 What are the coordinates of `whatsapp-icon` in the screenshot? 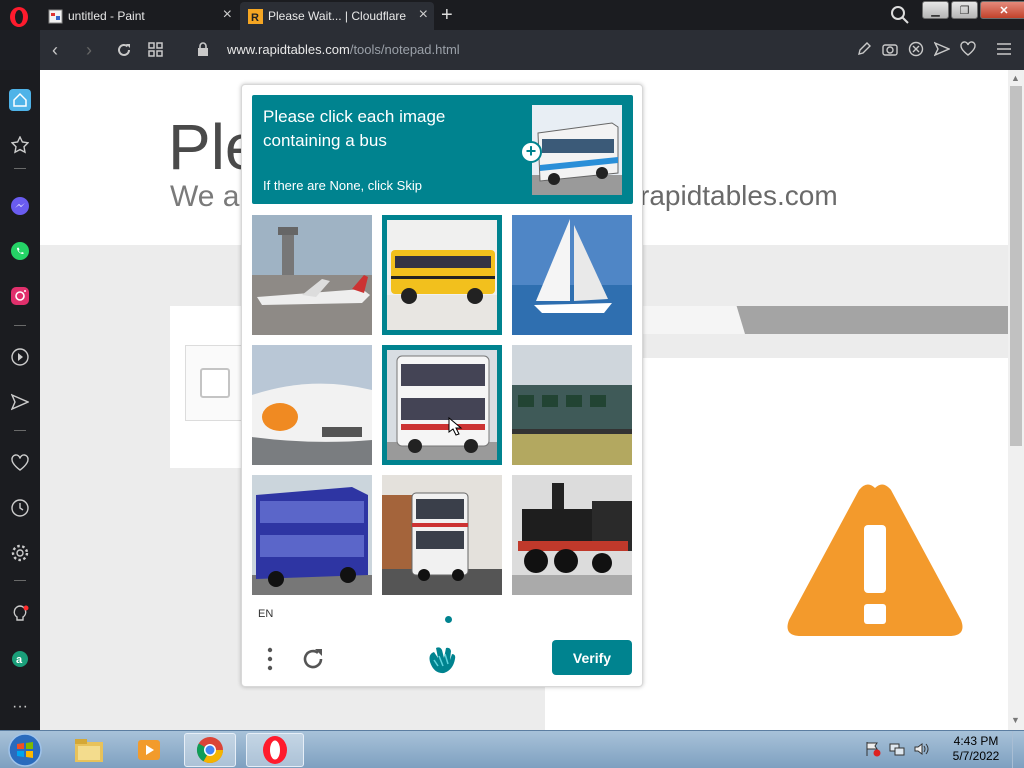 It's located at (20, 251).